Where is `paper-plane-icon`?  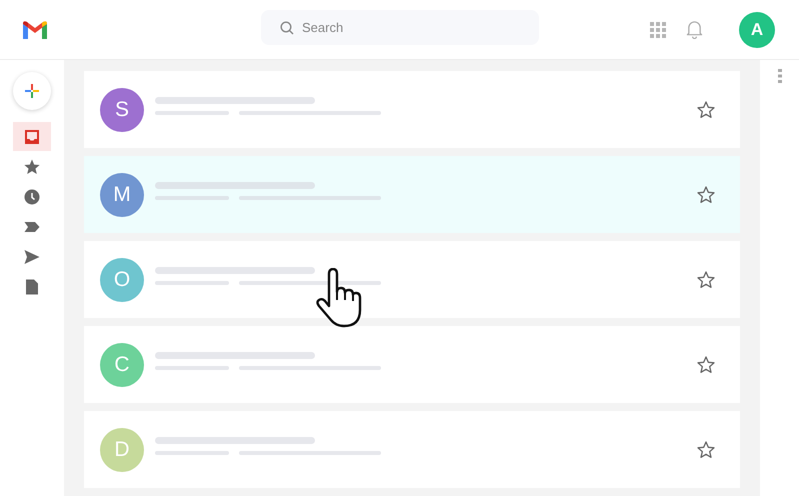 paper-plane-icon is located at coordinates (32, 256).